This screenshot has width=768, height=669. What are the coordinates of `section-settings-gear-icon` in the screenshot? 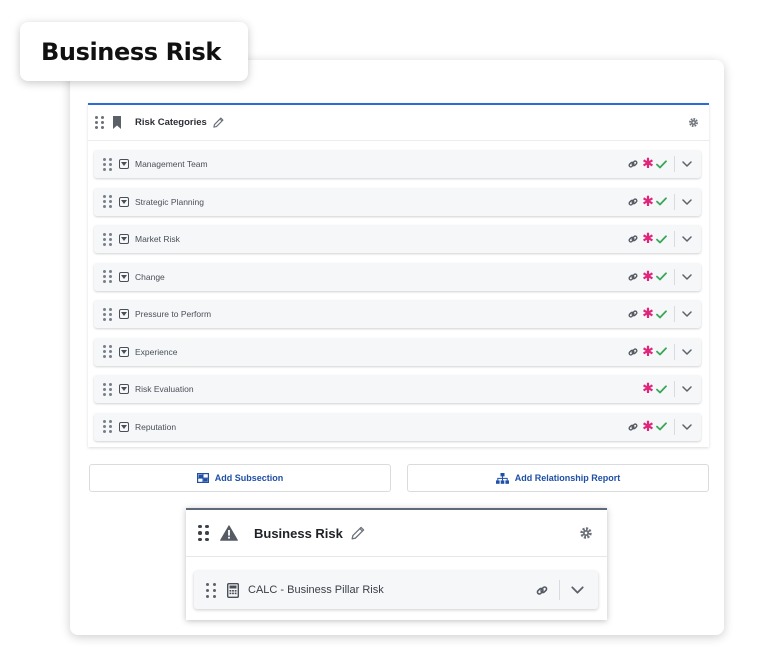 It's located at (693, 122).